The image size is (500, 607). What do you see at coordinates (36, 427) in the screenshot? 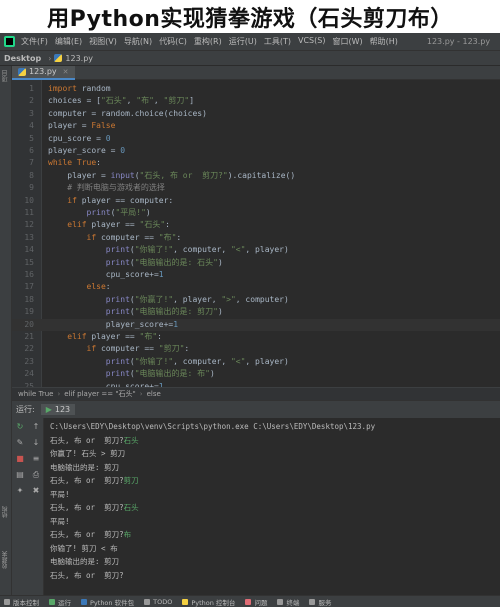
I see `arrow-up-icon: ↑` at bounding box center [36, 427].